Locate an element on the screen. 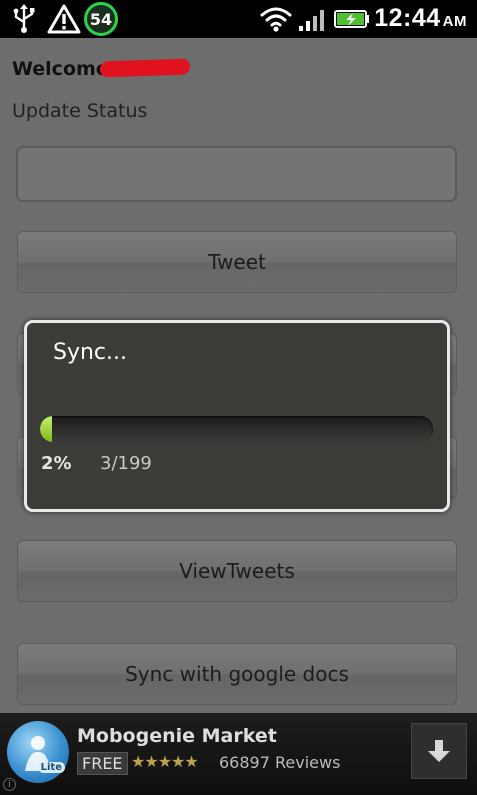 The width and height of the screenshot is (477, 795). warning-icon is located at coordinates (64, 19).